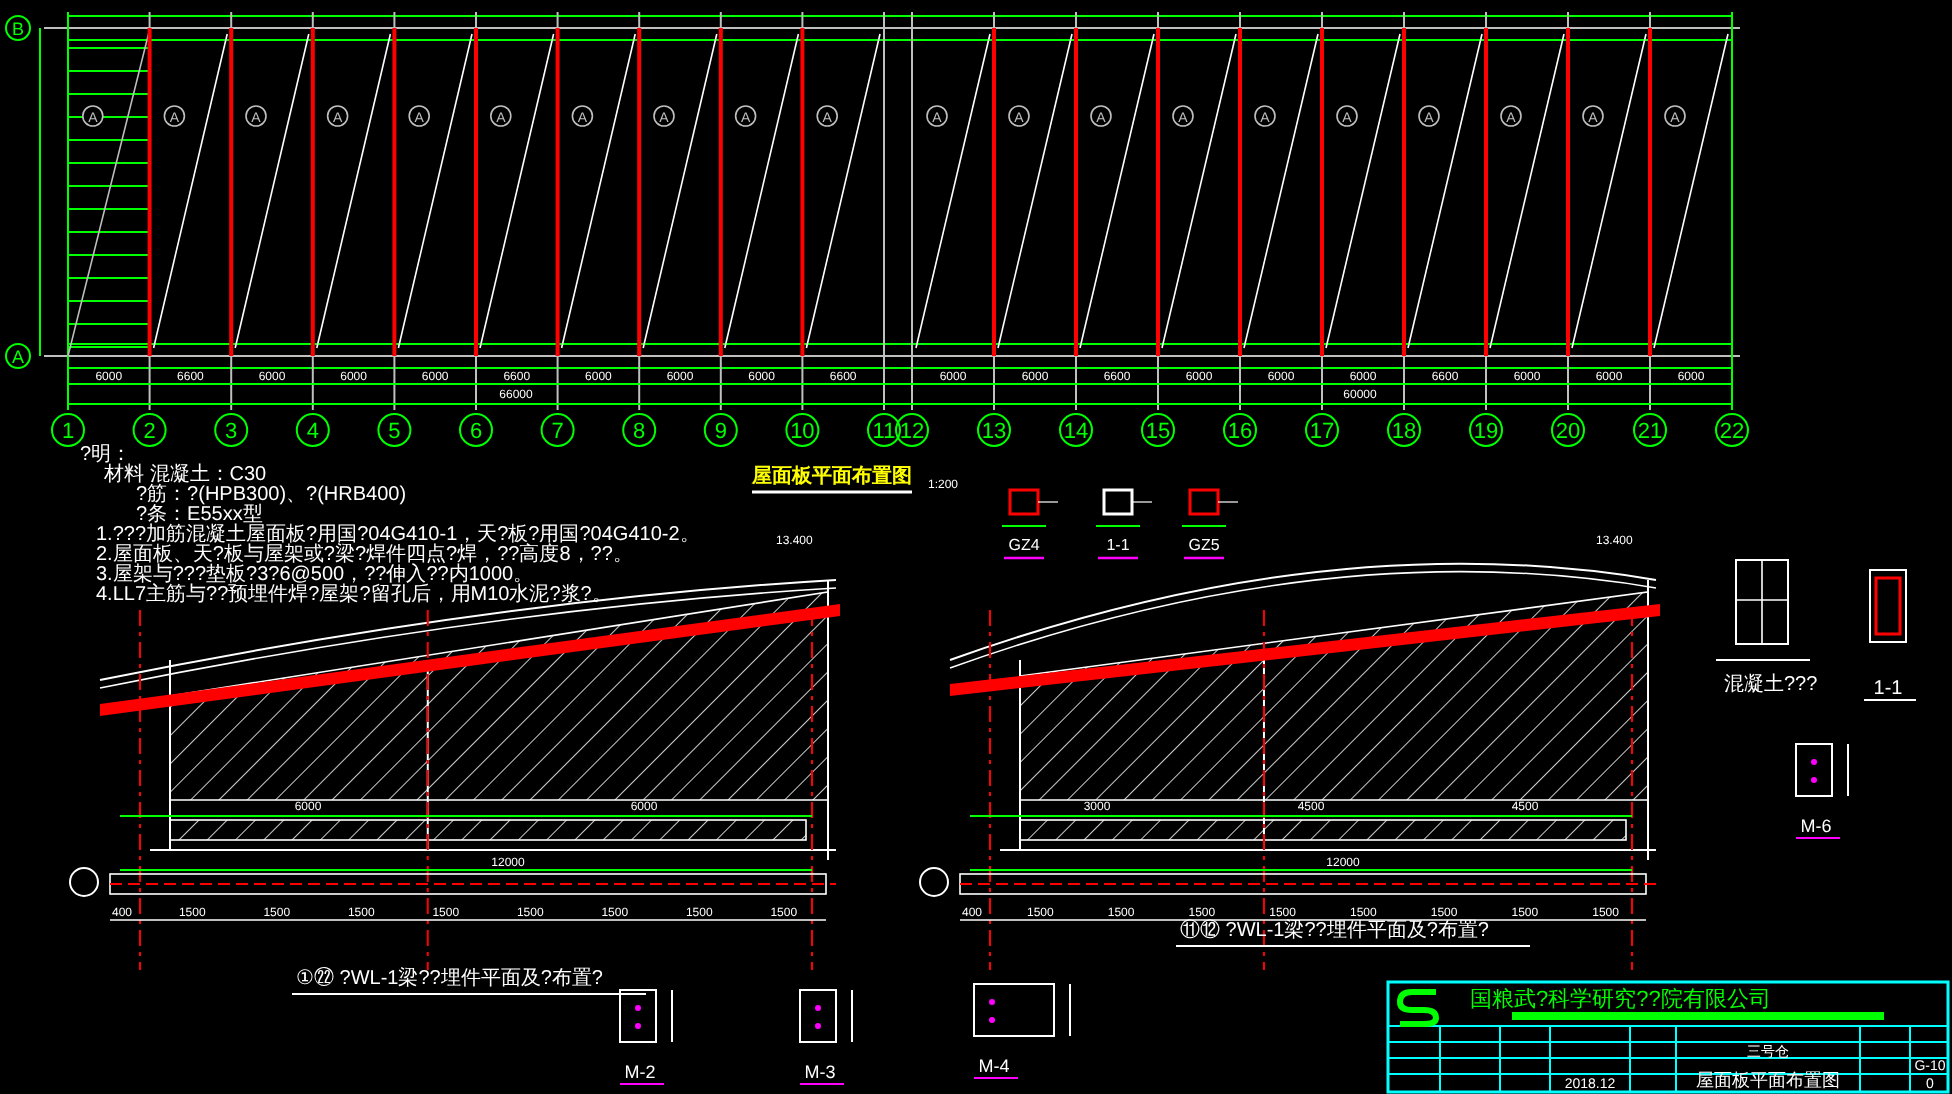  Describe the element at coordinates (149, 430) in the screenshot. I see `axis-marker: 2` at that location.